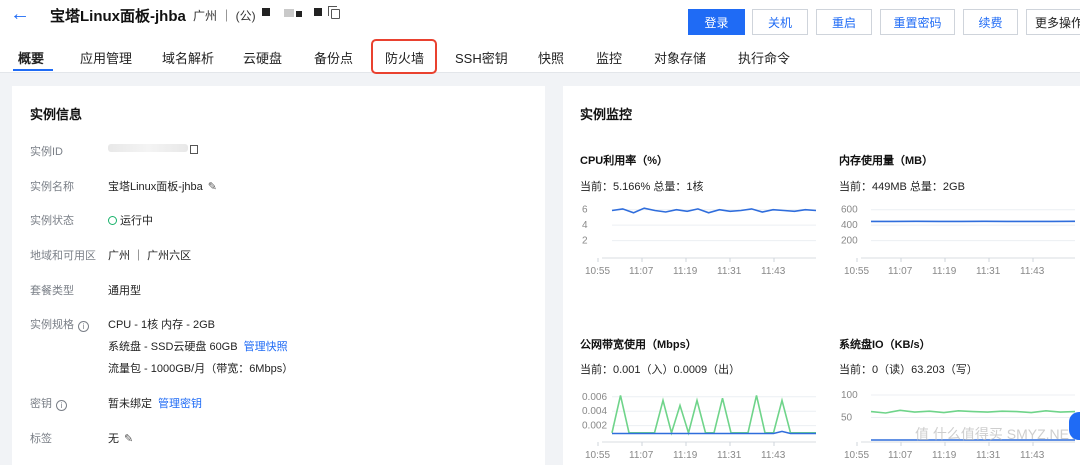 The image size is (1080, 465). I want to click on key-label: 密钥 i, so click(48, 403).